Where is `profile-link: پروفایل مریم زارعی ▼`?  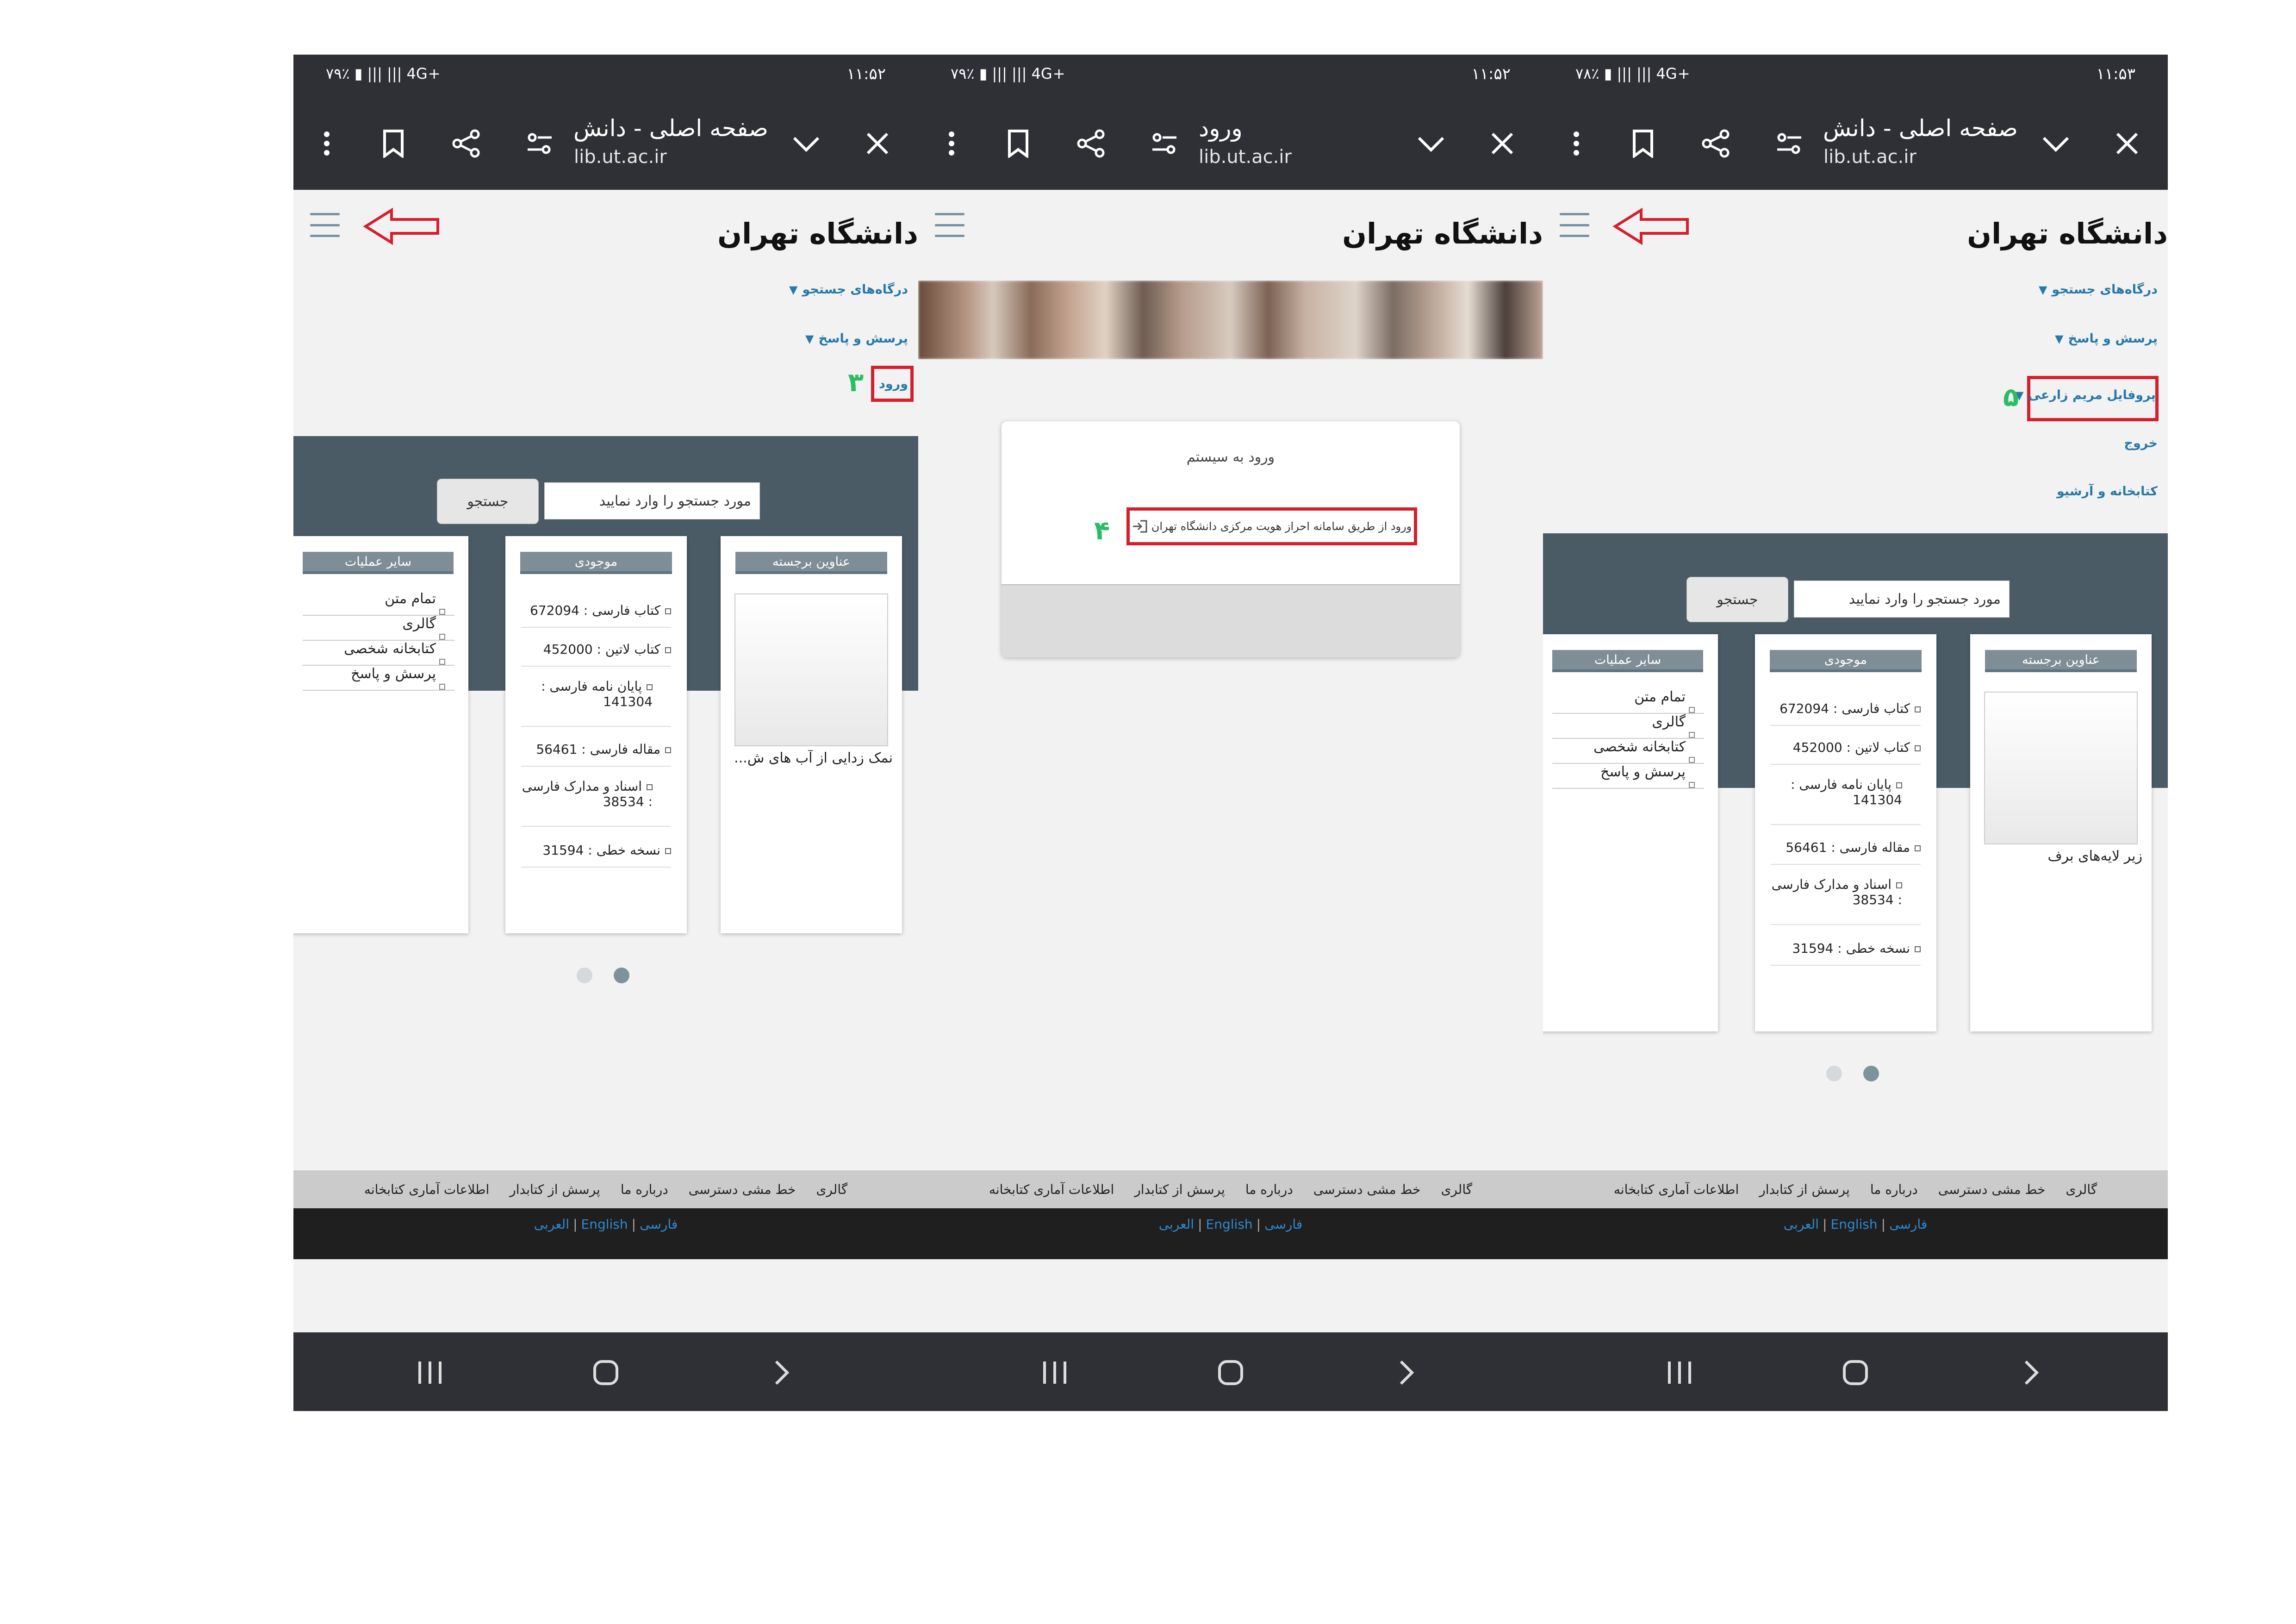
profile-link: پروفایل مریم زارعی ▼ is located at coordinates (2085, 395).